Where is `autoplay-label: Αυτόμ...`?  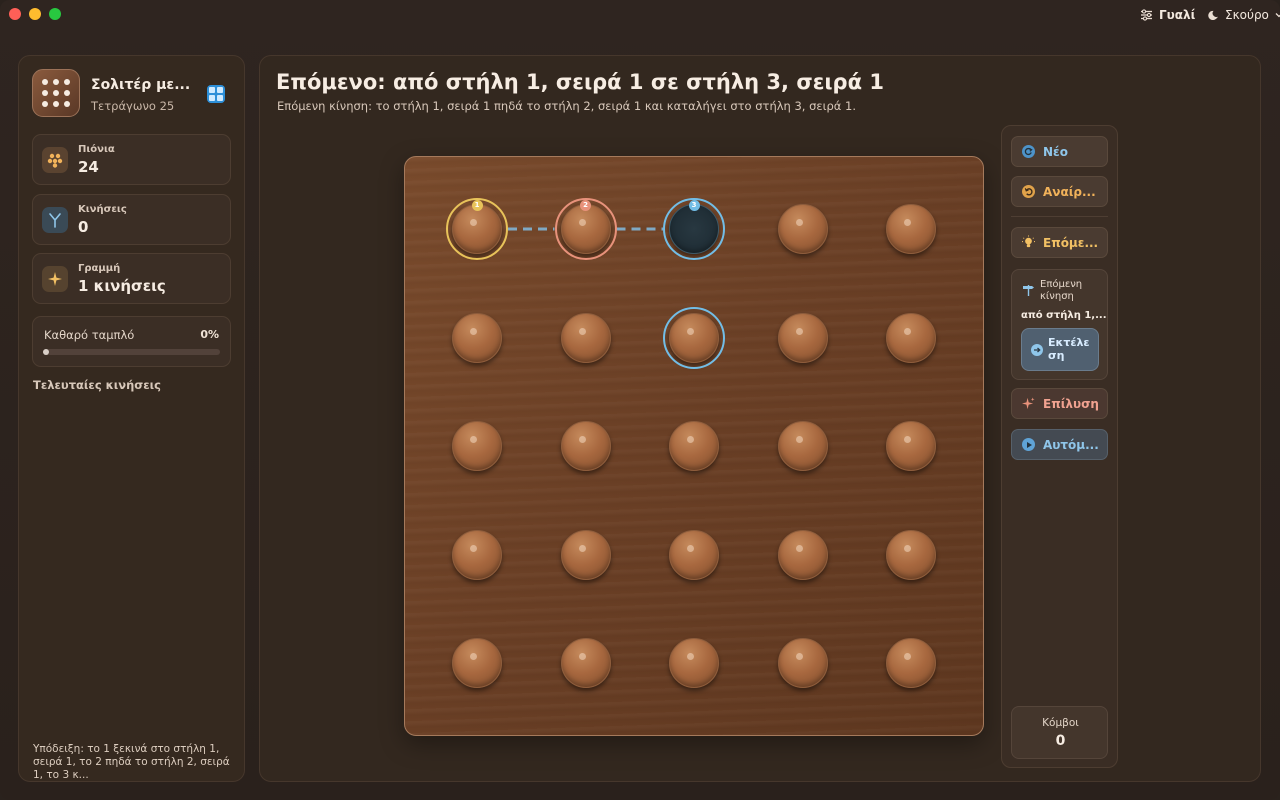 autoplay-label: Αυτόμ... is located at coordinates (1071, 444).